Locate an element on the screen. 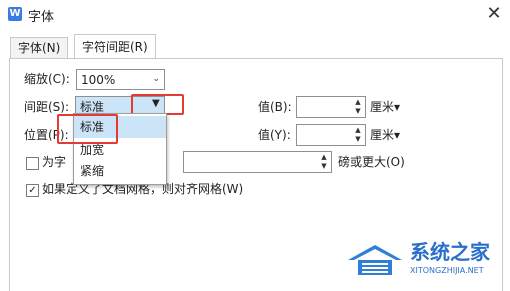 This screenshot has height=291, width=510. scale-combo: 100% ⌄ is located at coordinates (120, 79).